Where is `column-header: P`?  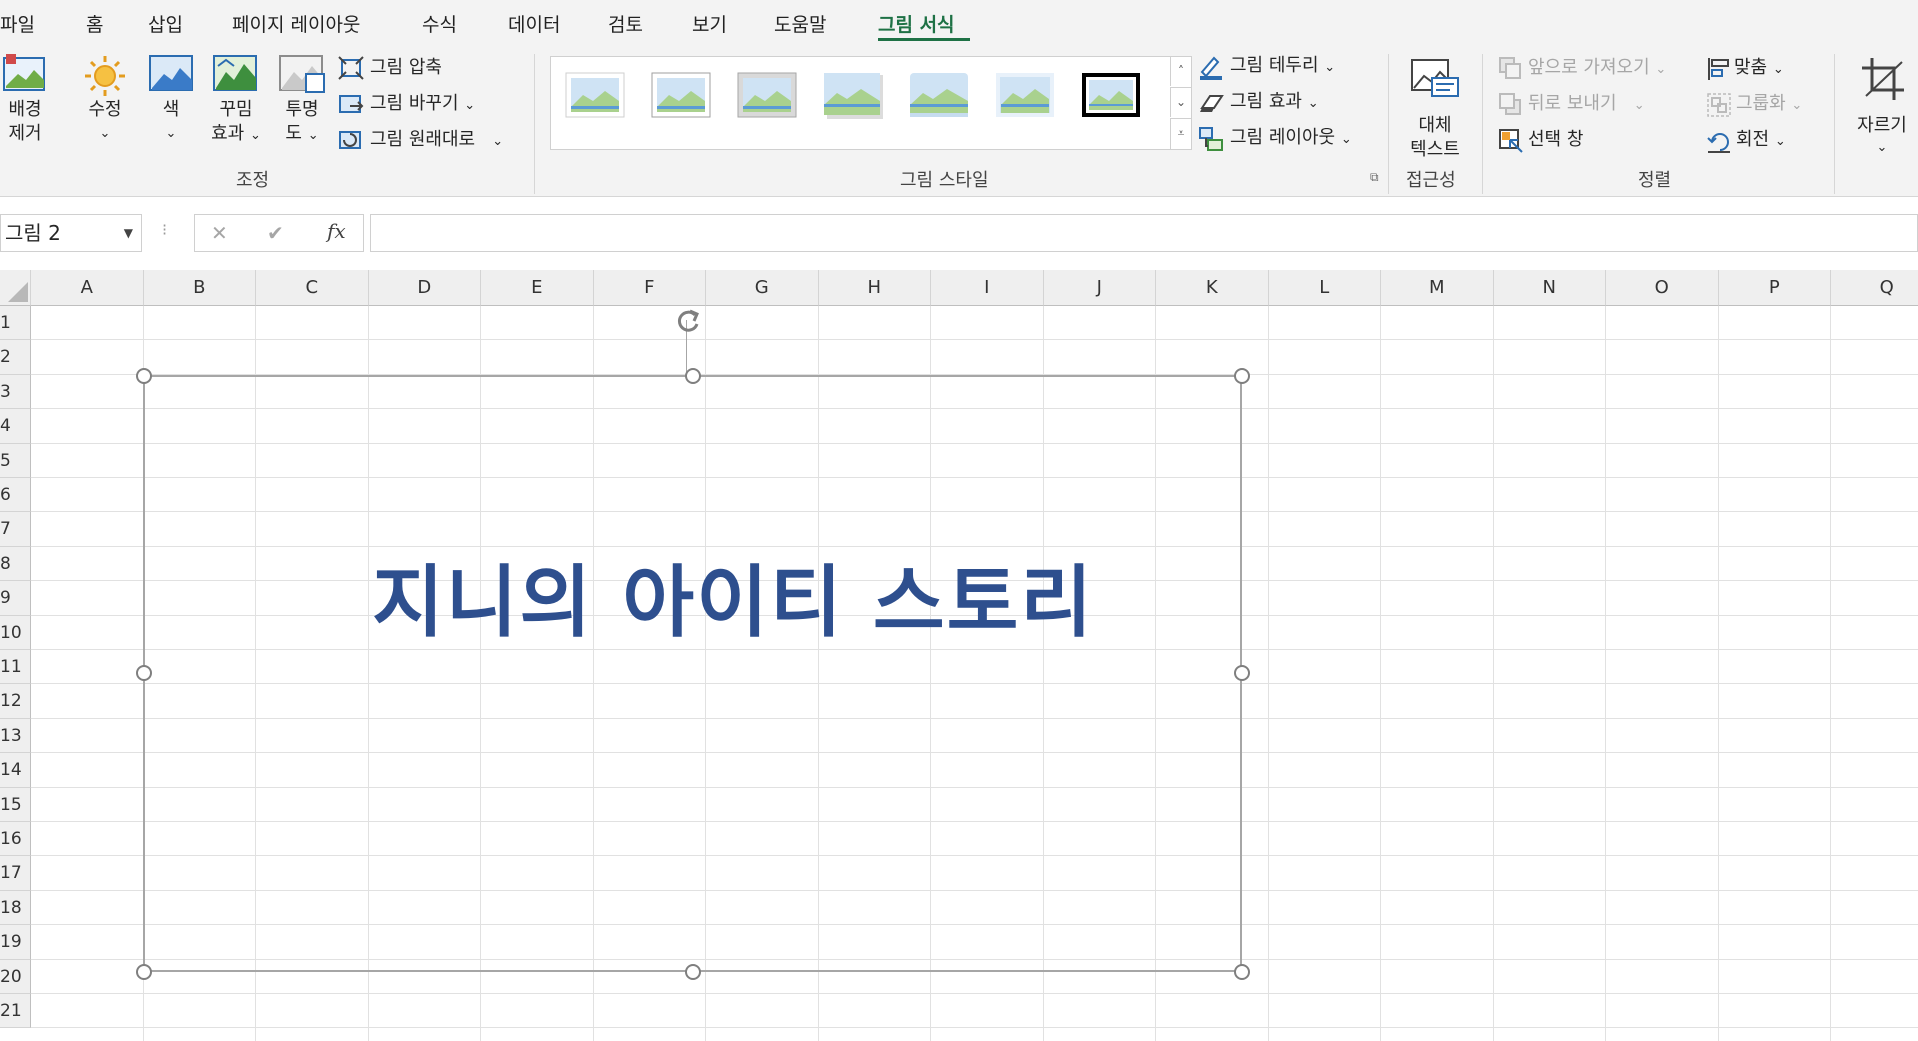 column-header: P is located at coordinates (1774, 288).